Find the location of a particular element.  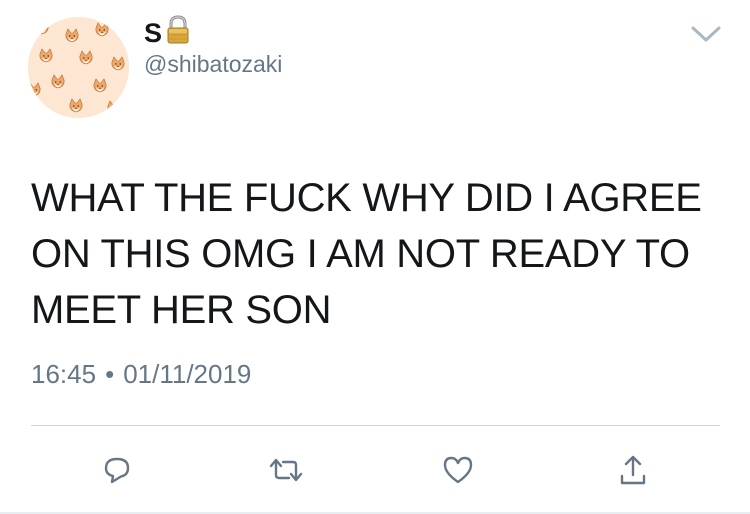

chevron-down-icon is located at coordinates (706, 34).